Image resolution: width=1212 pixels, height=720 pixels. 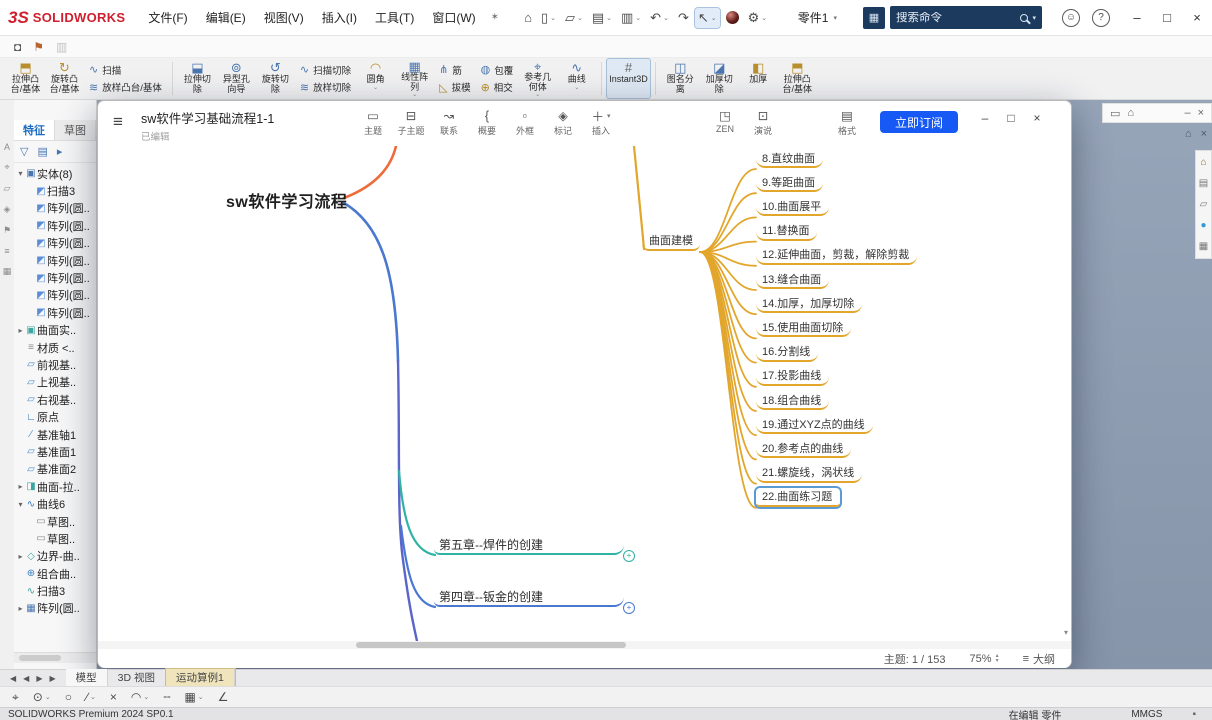 I want to click on filter-edge-icon: ▱, so click(x=7, y=188).